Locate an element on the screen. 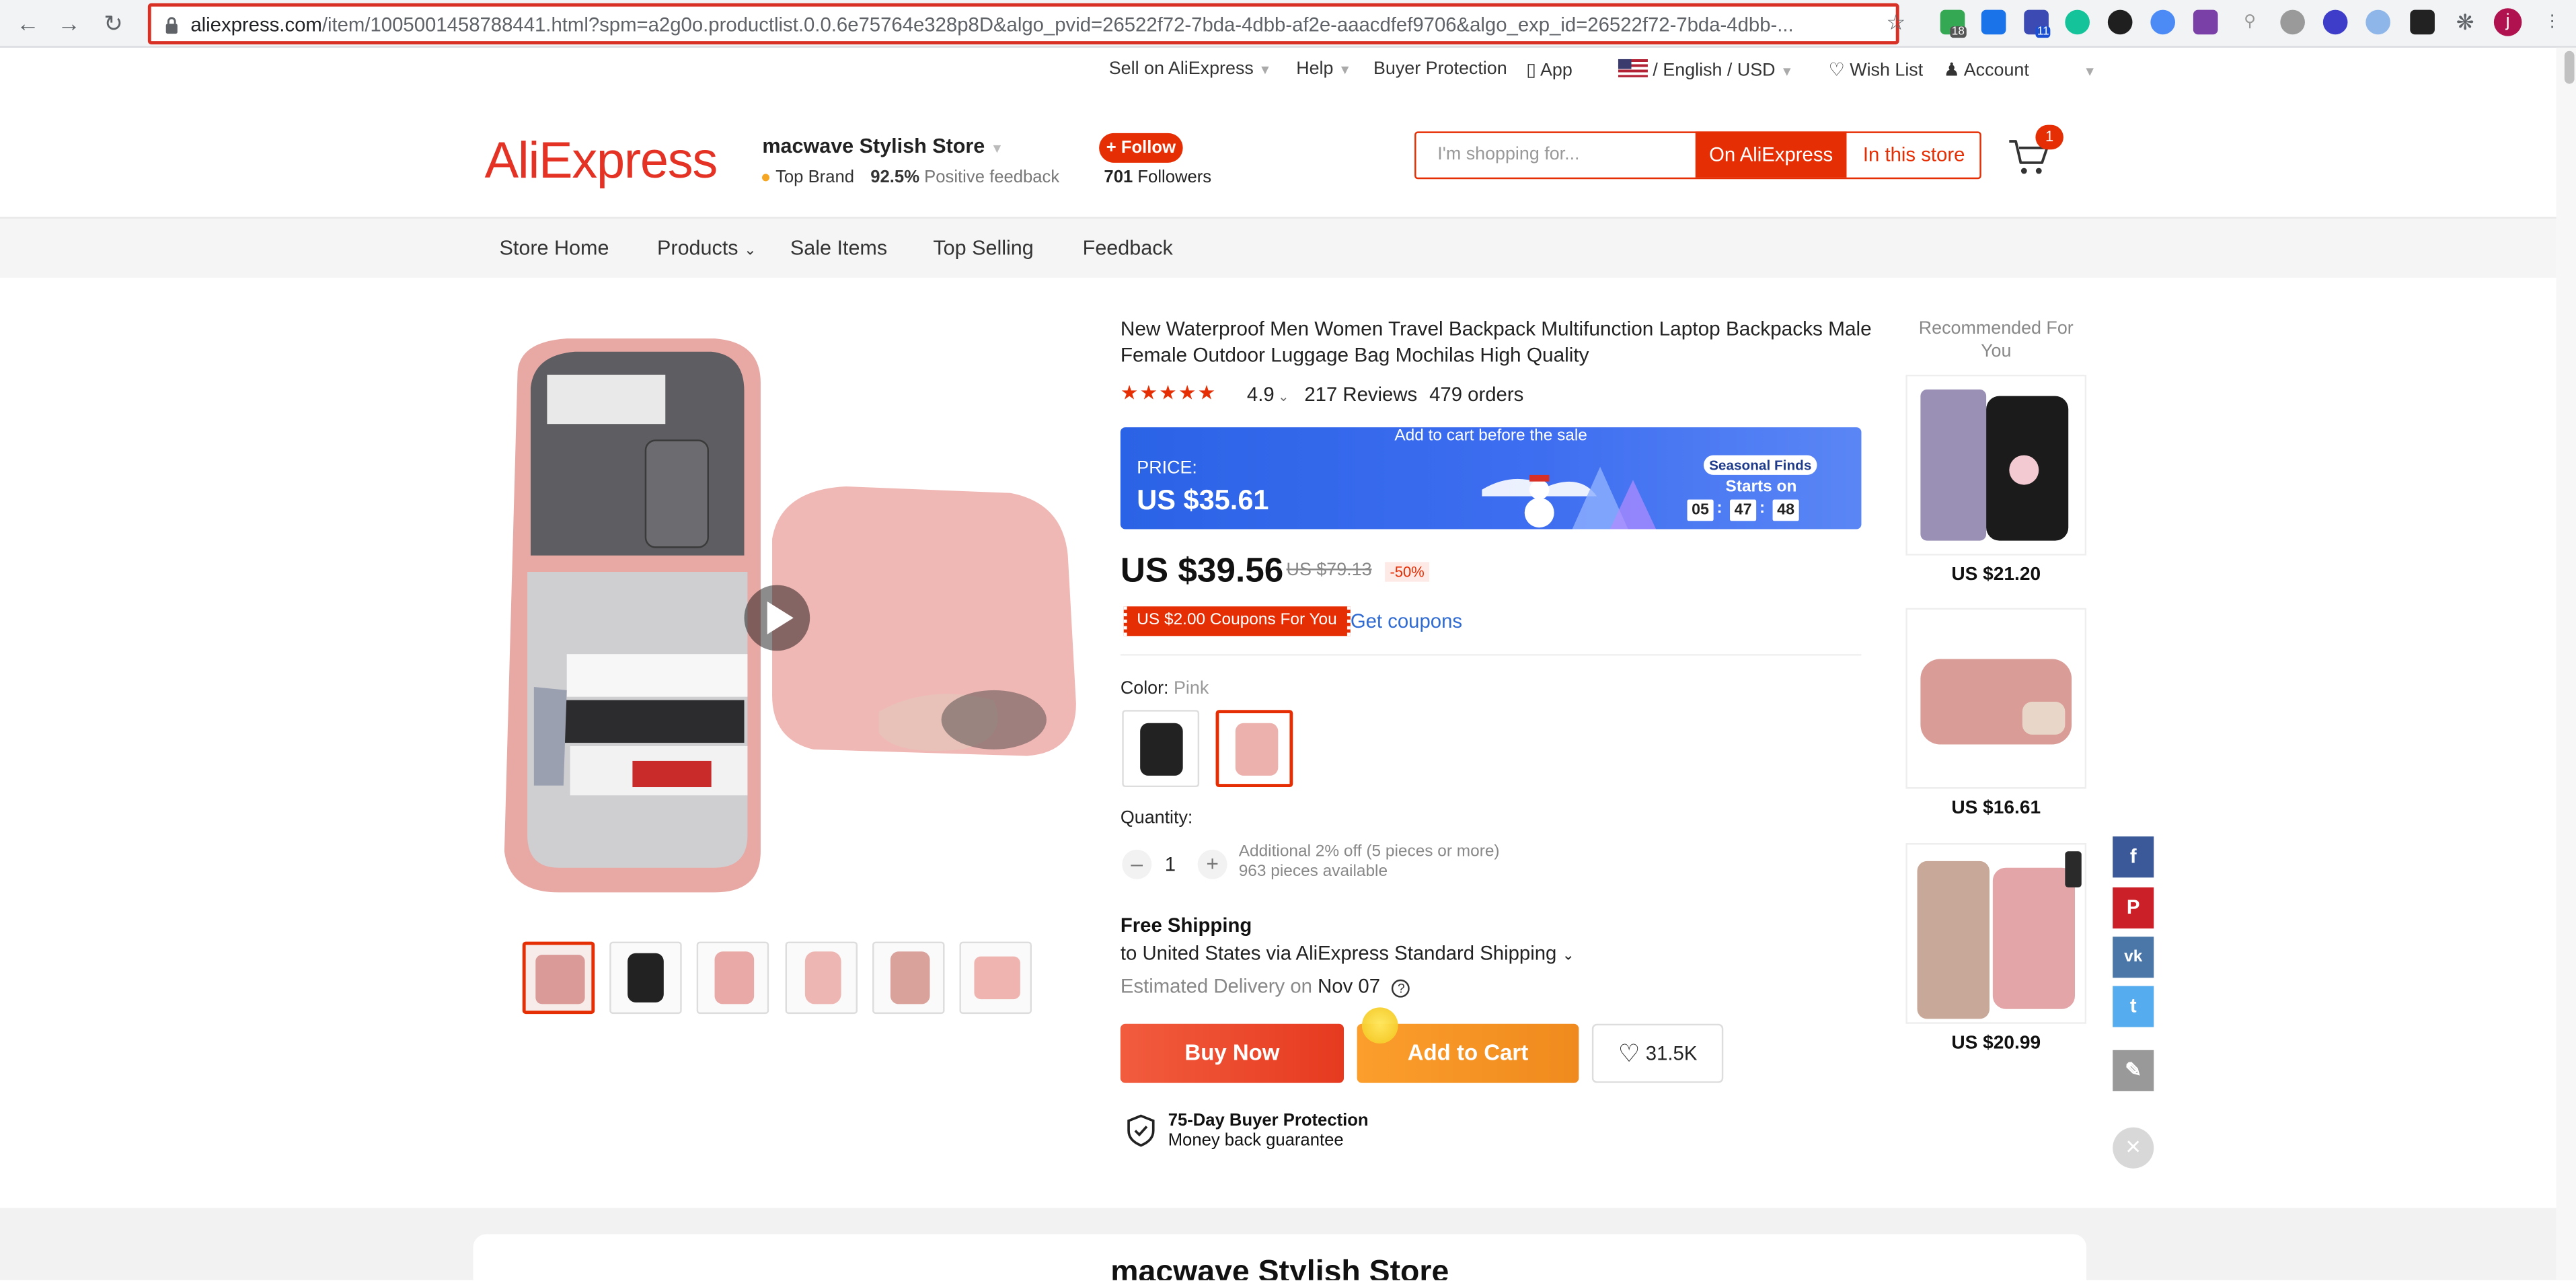 The height and width of the screenshot is (1281, 2576). facebook-share-icon: f is located at coordinates (2133, 857).